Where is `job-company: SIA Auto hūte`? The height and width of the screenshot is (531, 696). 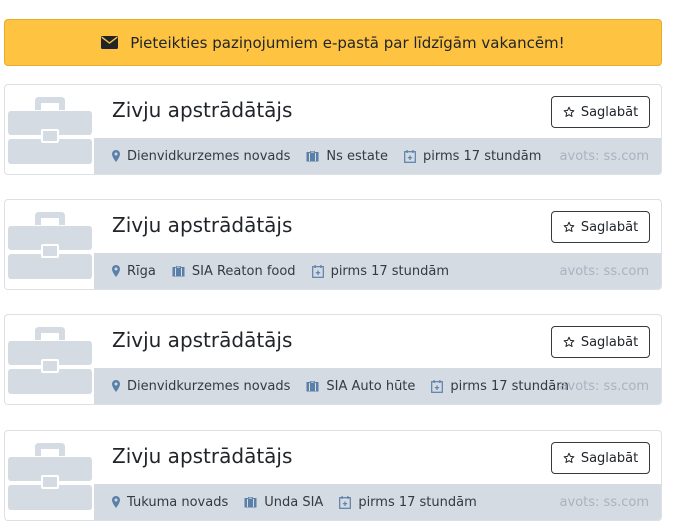
job-company: SIA Auto hūte is located at coordinates (360, 386).